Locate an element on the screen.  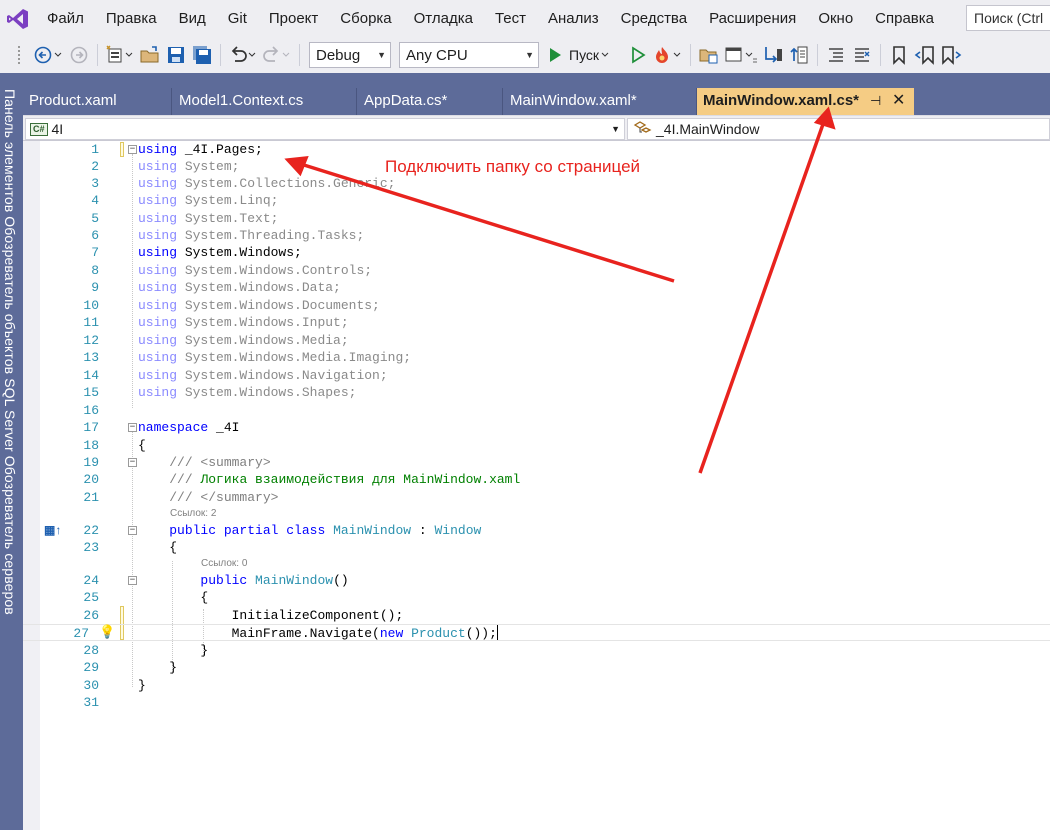
bookmark-icon is located at coordinates (899, 55).